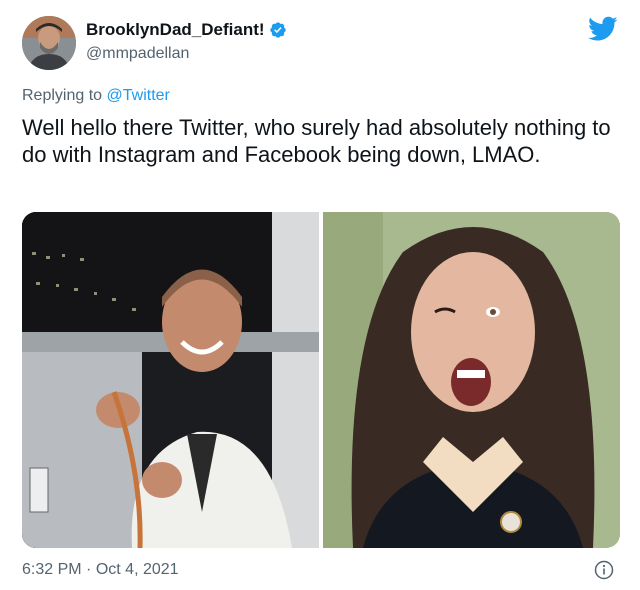 The width and height of the screenshot is (640, 590). I want to click on replying-to: Replying to @Twitter, so click(96, 96).